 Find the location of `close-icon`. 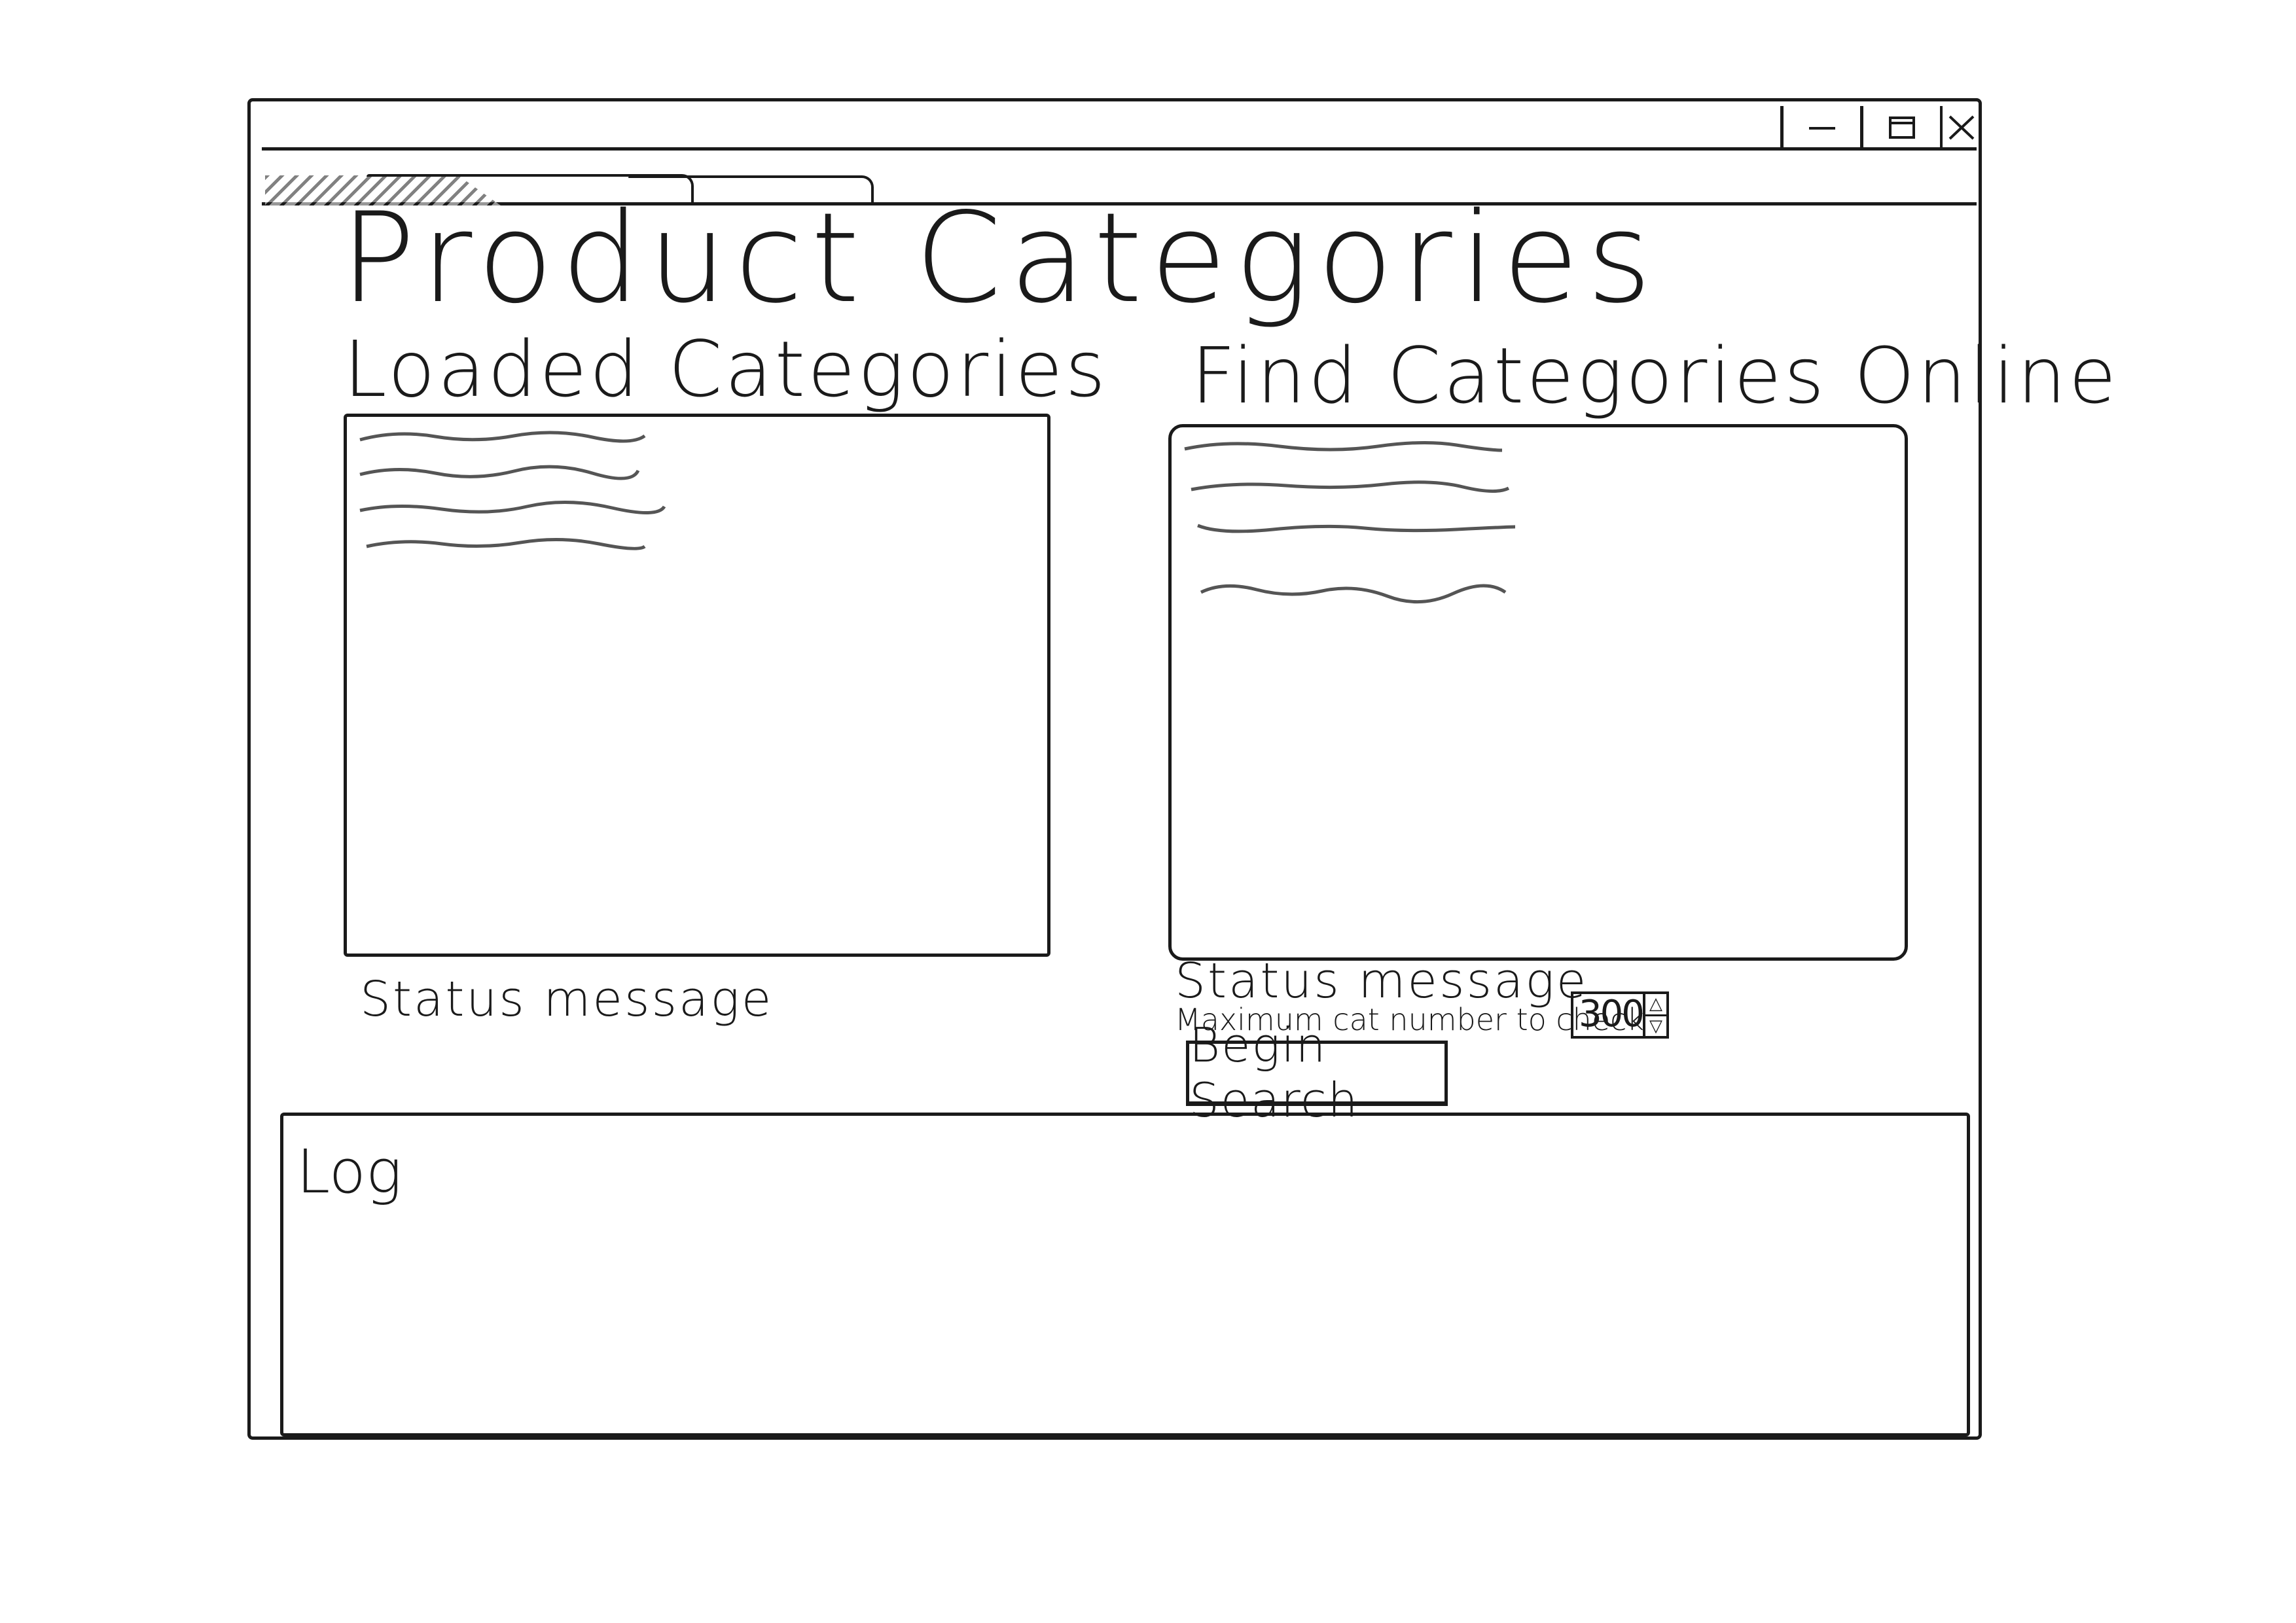

close-icon is located at coordinates (1961, 127).